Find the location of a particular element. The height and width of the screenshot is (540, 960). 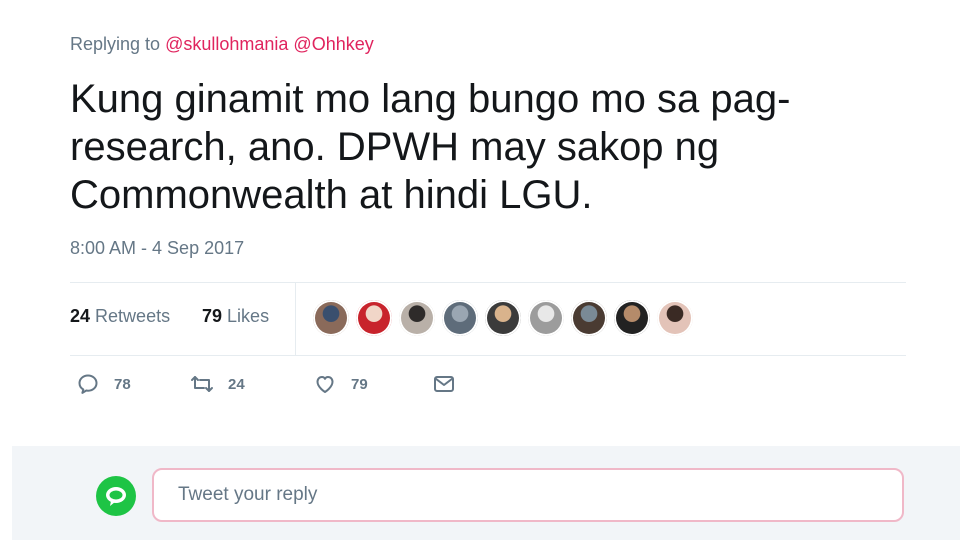

retweet-button: 24 is located at coordinates (217, 384).